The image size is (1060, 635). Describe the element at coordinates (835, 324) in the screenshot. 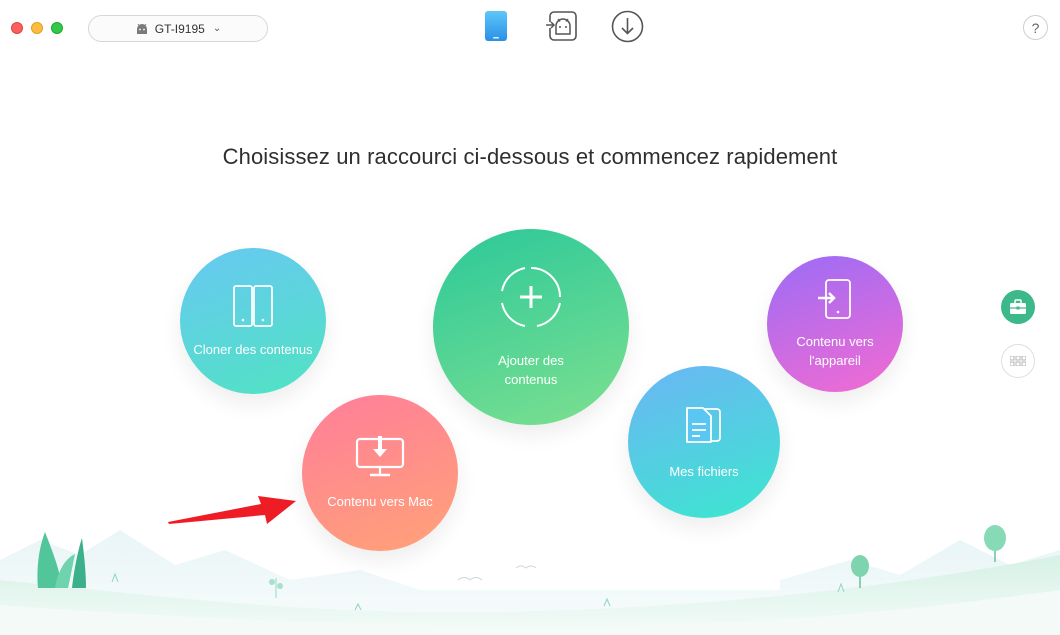

I see `content-to-device-shortcut: Contenu vers l'appareil` at that location.